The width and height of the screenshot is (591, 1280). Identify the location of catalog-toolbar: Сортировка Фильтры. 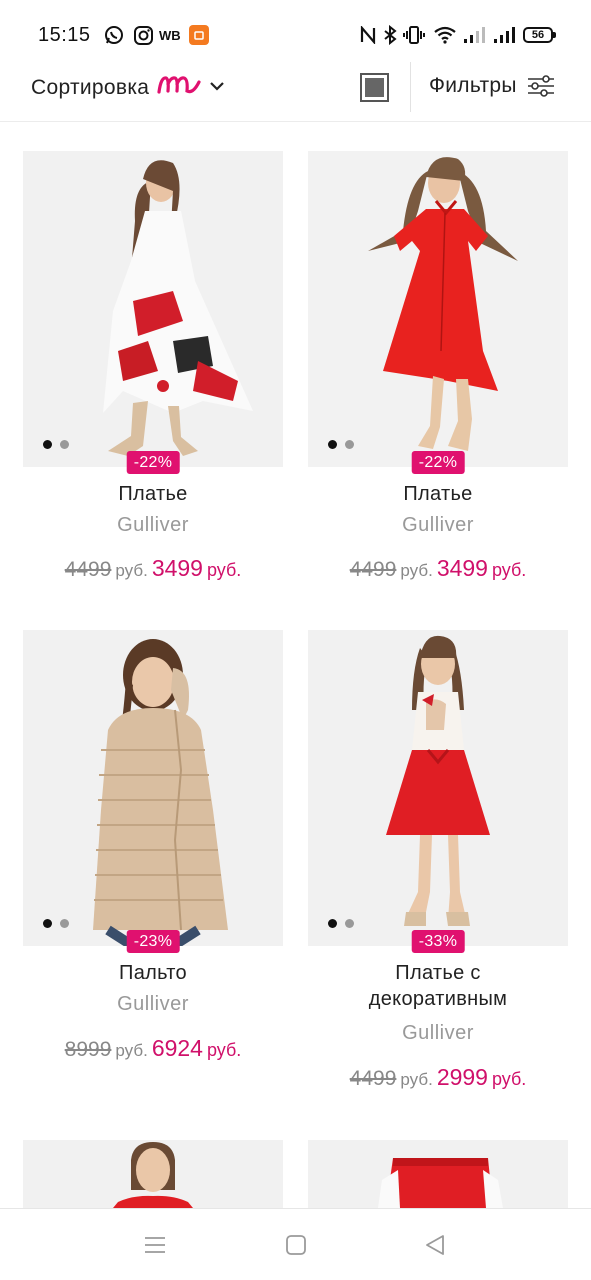
(295, 89).